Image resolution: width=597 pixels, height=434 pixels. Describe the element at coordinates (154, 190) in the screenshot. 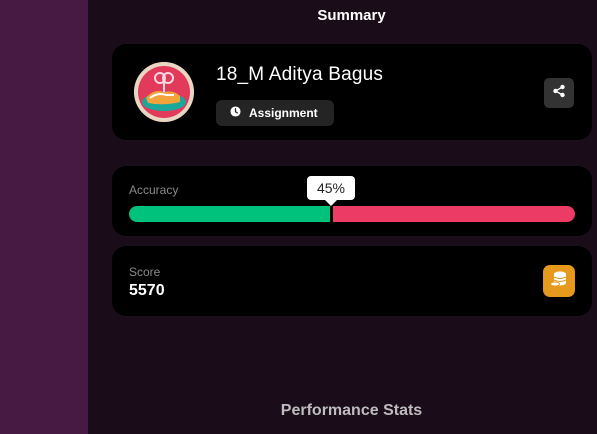

I see `accuracy-label: Accuracy` at that location.